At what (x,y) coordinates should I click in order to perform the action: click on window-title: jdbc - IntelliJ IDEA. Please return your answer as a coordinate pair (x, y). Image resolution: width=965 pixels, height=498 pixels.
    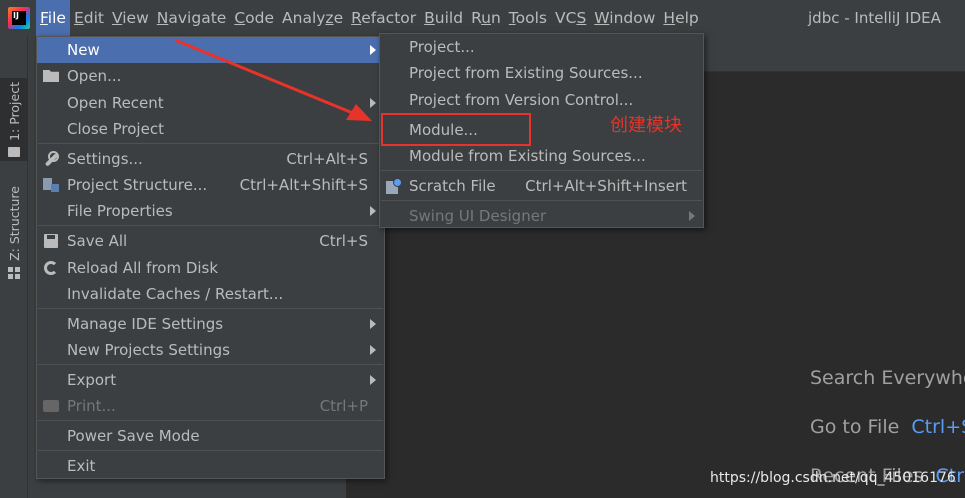
    Looking at the image, I should click on (874, 18).